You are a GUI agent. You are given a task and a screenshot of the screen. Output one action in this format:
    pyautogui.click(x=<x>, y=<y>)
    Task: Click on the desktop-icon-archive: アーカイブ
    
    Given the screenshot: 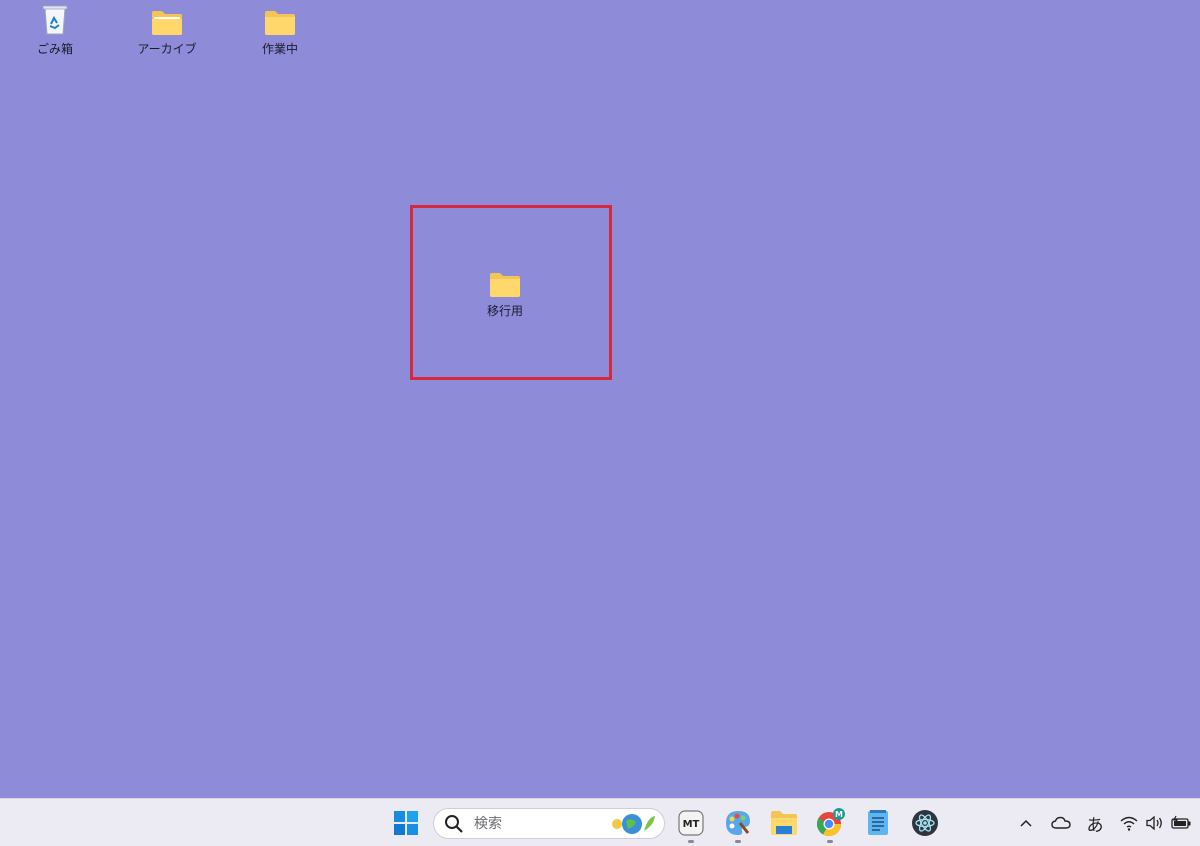 What is the action you would take?
    pyautogui.click(x=167, y=30)
    